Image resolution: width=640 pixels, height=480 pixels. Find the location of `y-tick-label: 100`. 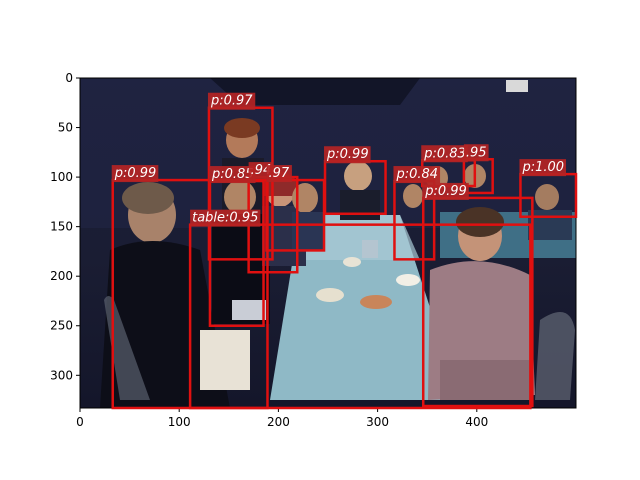

y-tick-label: 100 is located at coordinates (61, 177).